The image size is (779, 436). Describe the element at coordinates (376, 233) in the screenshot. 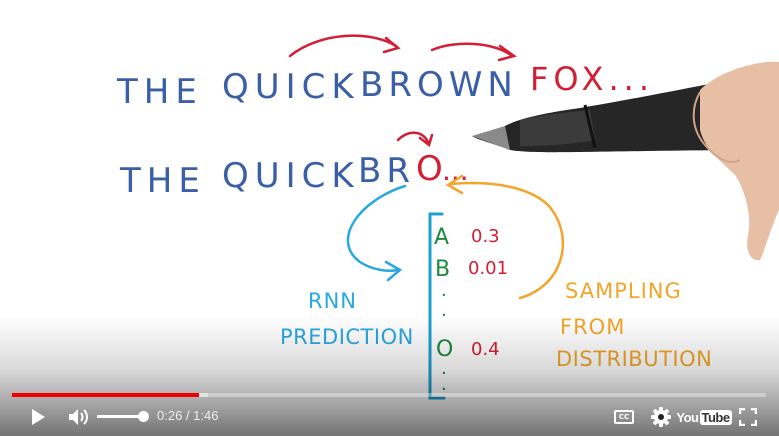

I see `rnn-prediction-arrow` at that location.